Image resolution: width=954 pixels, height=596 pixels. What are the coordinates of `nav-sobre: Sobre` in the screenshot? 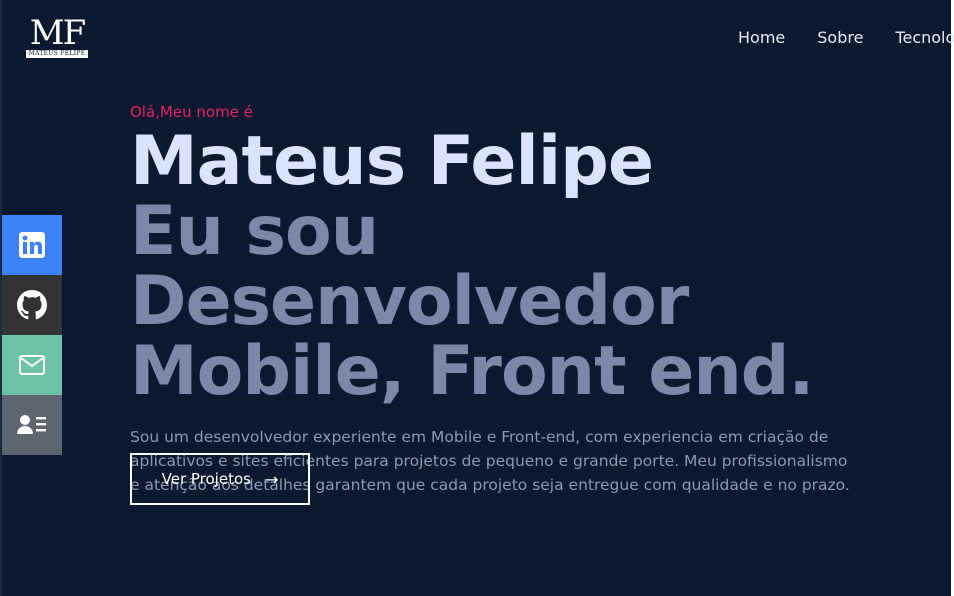 It's located at (840, 38).